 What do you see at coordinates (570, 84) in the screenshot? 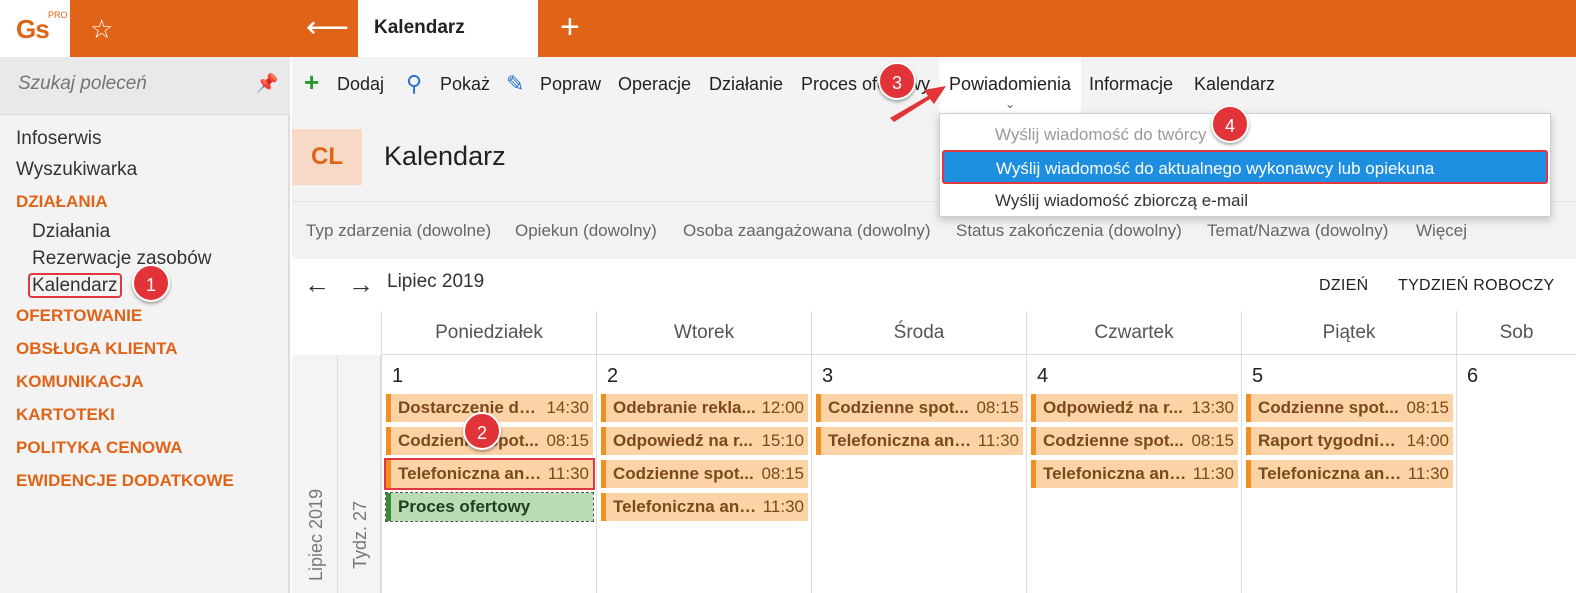
I see `edit-button: Popraw` at bounding box center [570, 84].